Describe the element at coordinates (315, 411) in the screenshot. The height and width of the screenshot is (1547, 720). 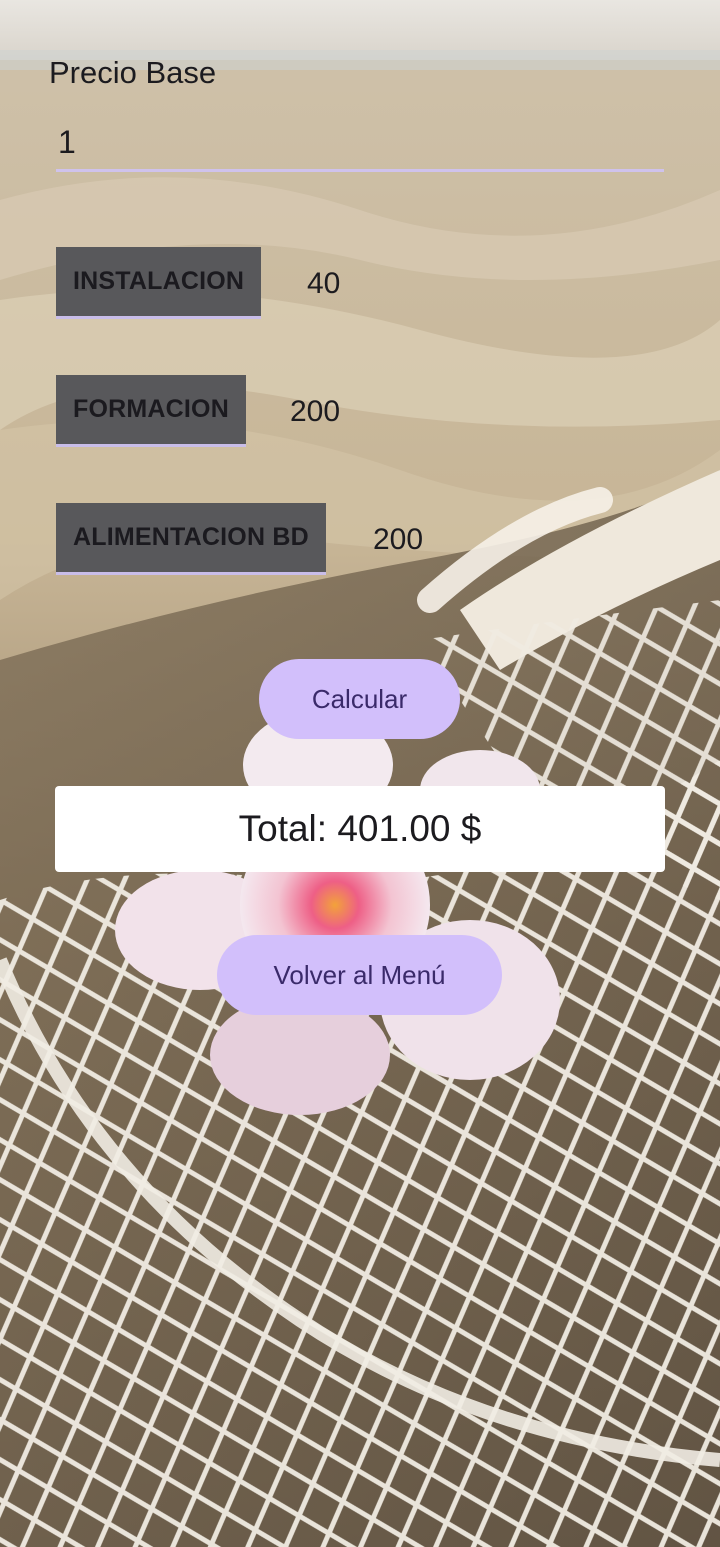
I see `formacion-value: 200` at that location.